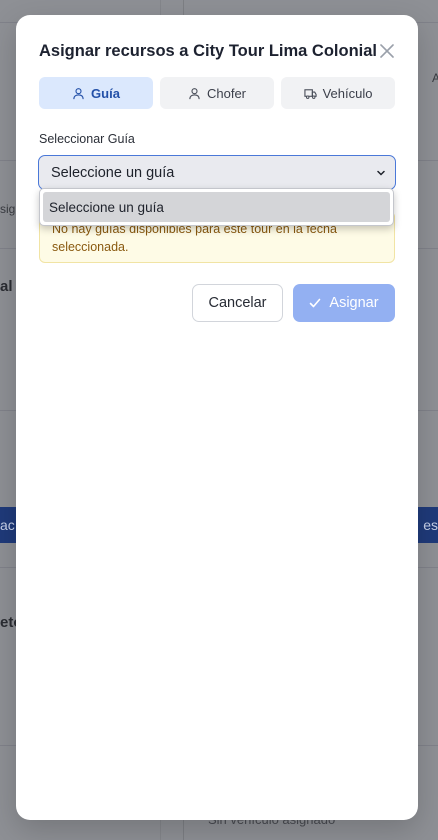 Image resolution: width=438 pixels, height=840 pixels. I want to click on background-text: es, so click(430, 525).